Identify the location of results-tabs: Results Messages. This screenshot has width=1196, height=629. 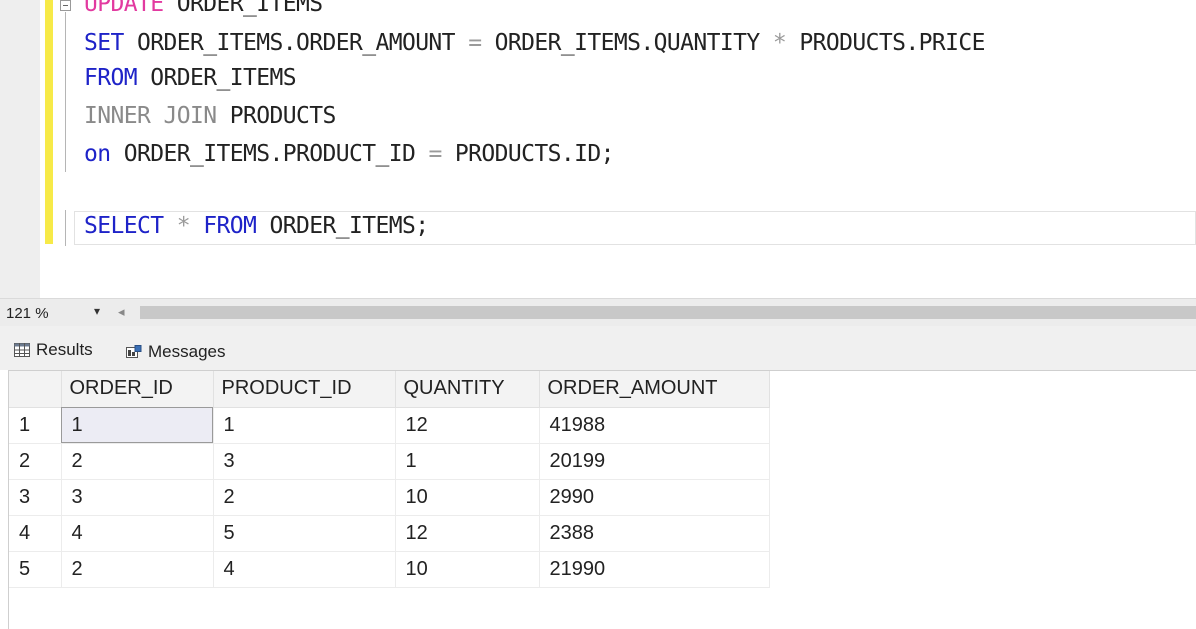
(598, 348).